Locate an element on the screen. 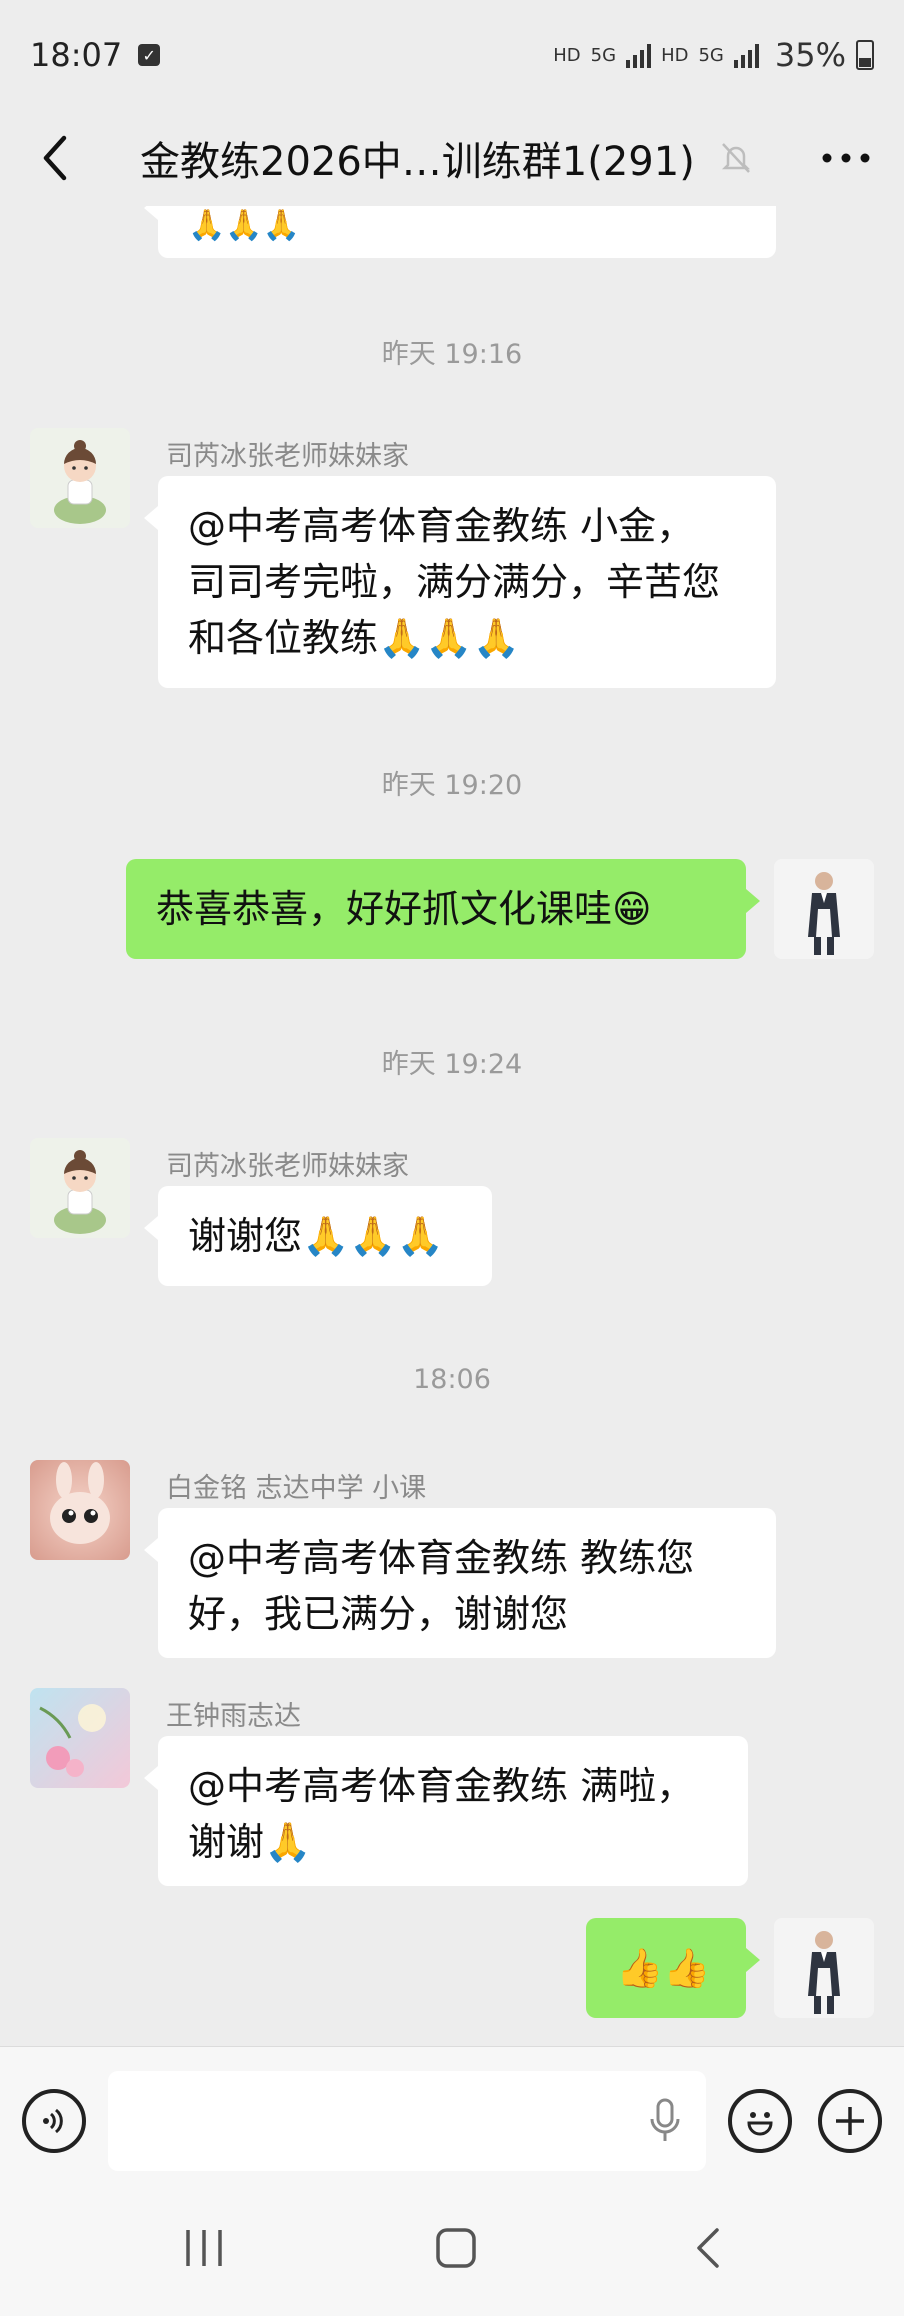 This screenshot has width=904, height=2316. hd-label-2: HD is located at coordinates (675, 55).